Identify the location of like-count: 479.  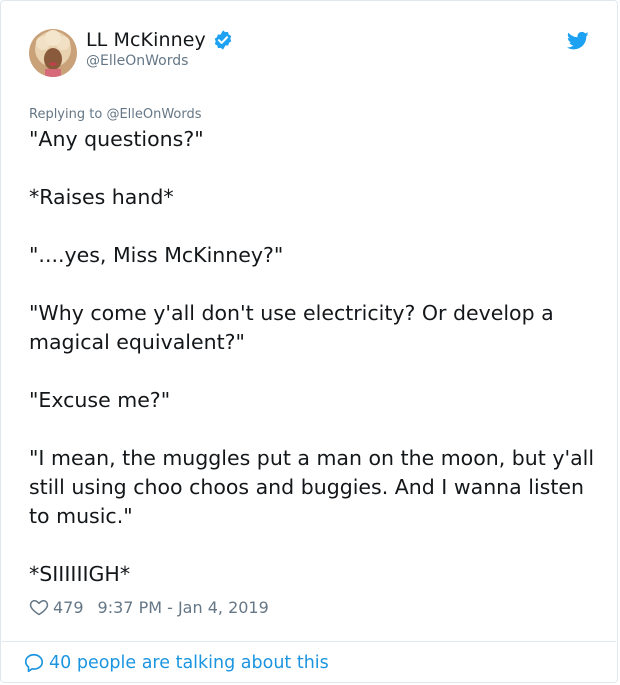
(68, 607).